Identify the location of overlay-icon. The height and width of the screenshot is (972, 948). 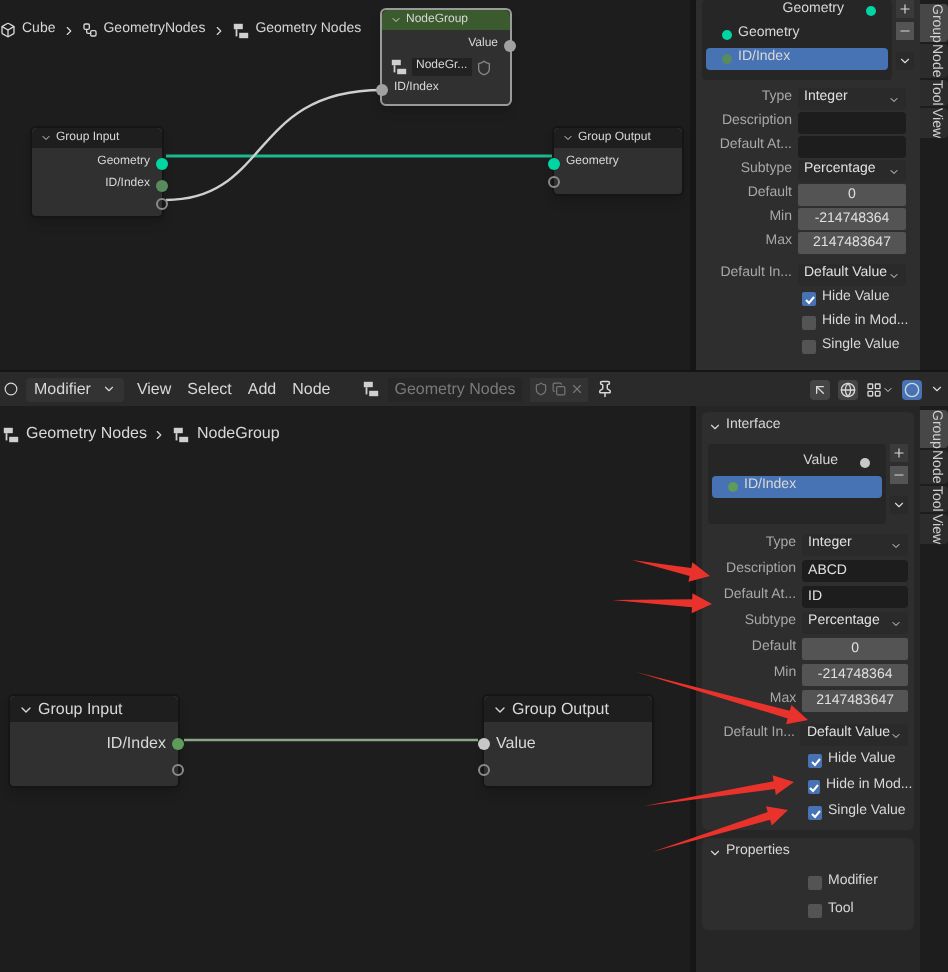
(912, 389).